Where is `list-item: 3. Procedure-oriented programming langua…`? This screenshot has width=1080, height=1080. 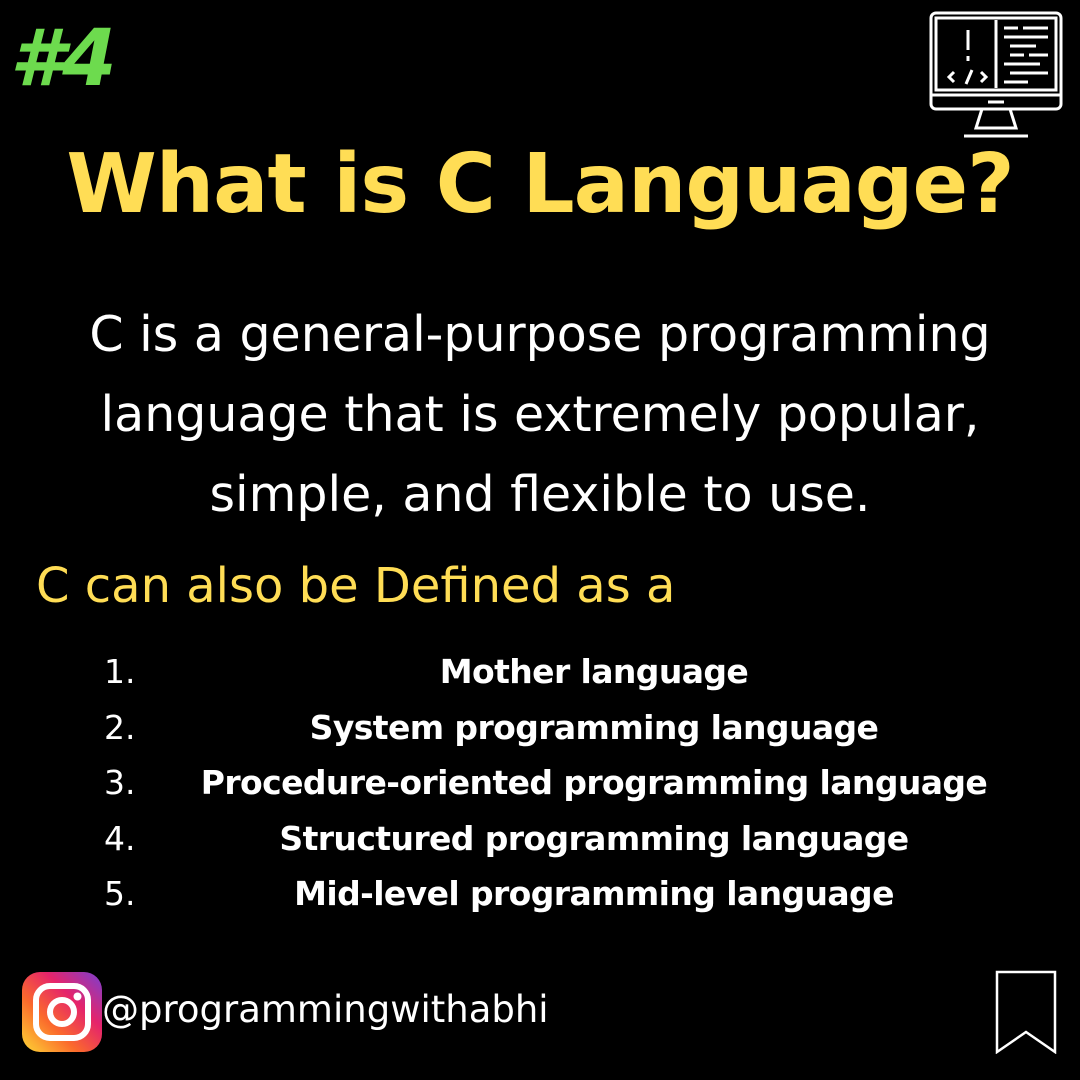 list-item: 3. Procedure-oriented programming langua… is located at coordinates (574, 783).